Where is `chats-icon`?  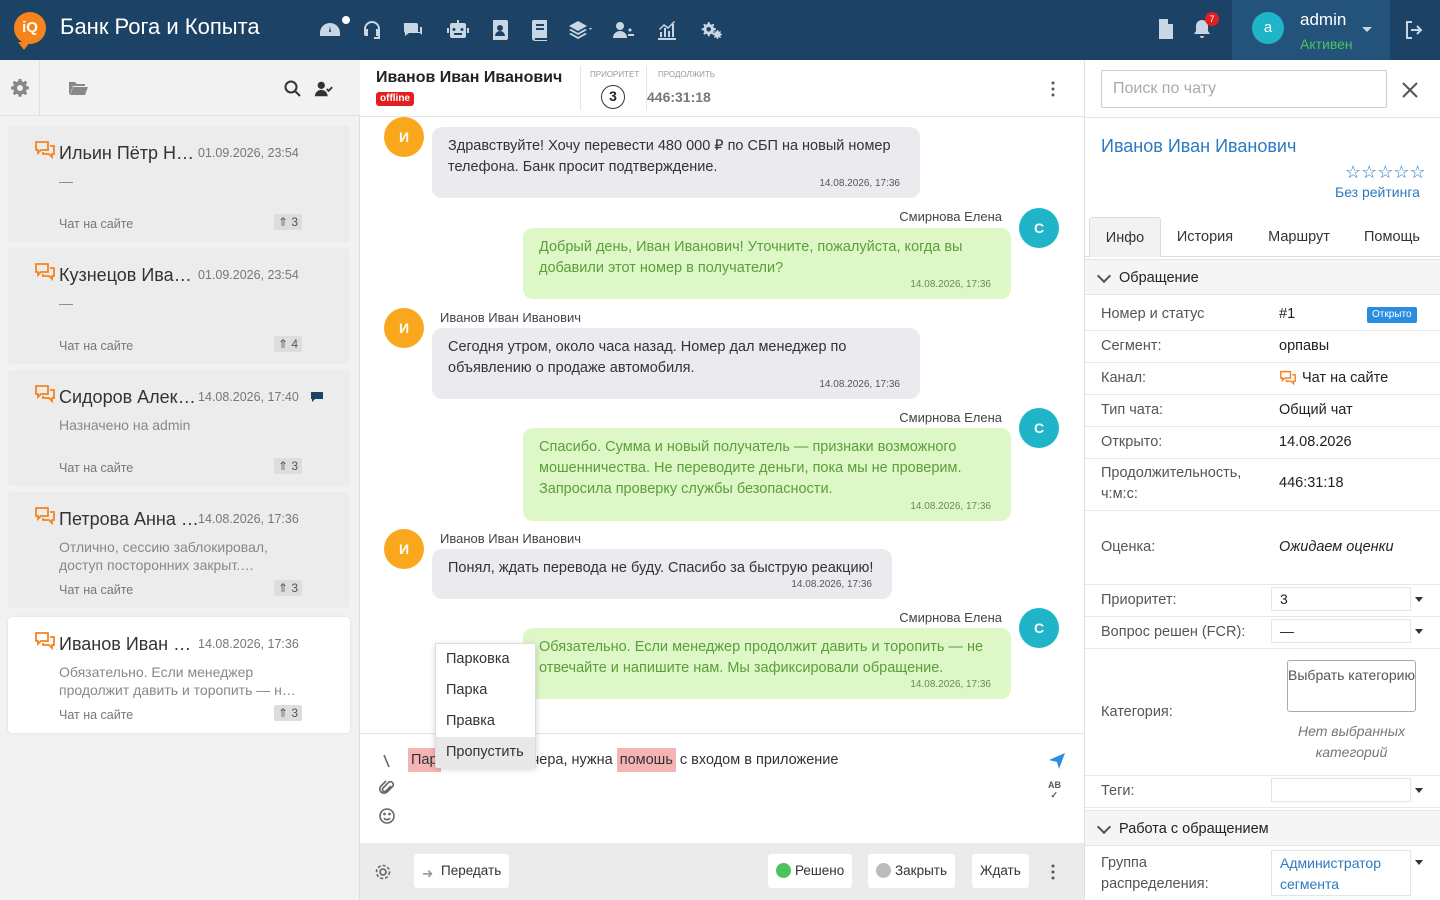 chats-icon is located at coordinates (413, 30).